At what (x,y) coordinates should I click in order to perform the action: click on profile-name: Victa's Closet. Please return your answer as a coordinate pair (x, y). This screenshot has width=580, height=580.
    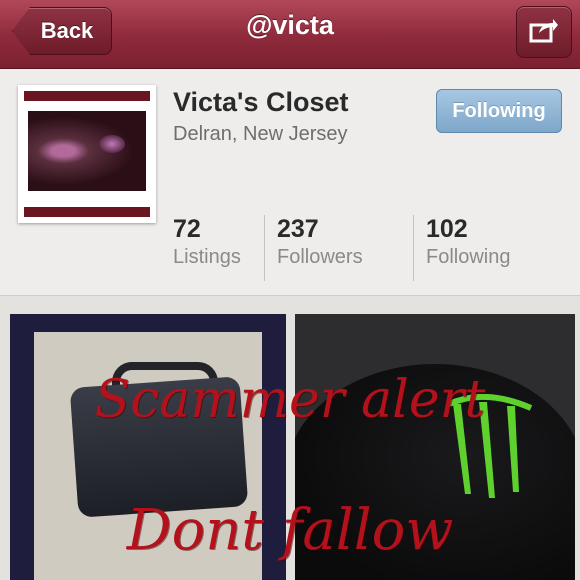
    Looking at the image, I should click on (261, 102).